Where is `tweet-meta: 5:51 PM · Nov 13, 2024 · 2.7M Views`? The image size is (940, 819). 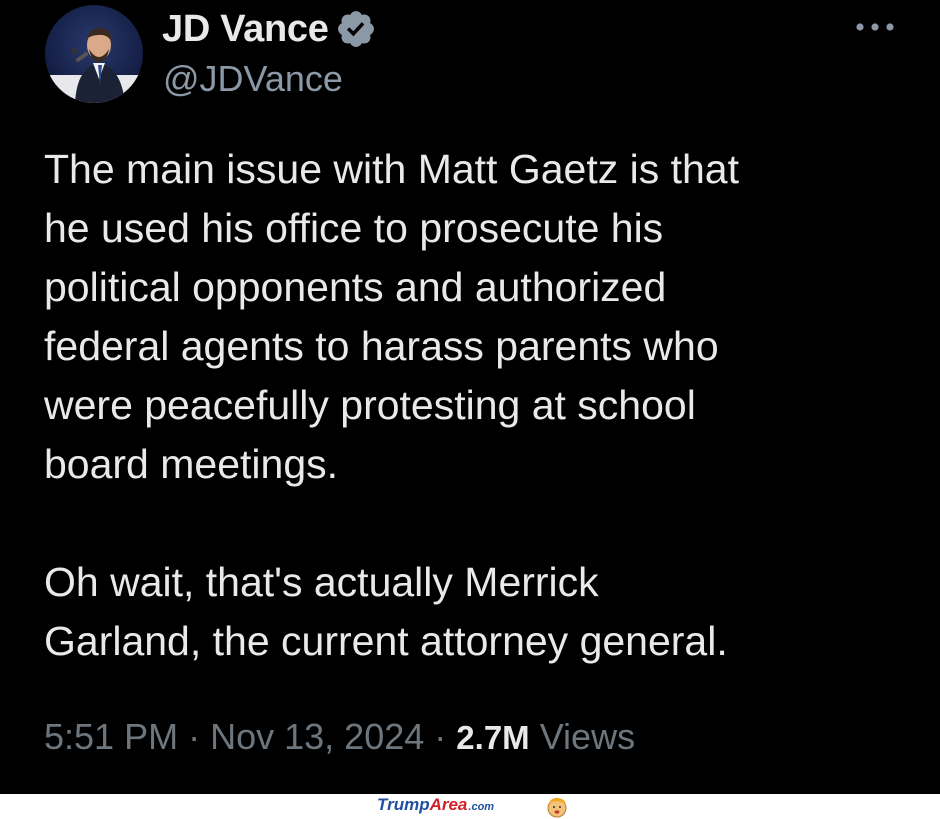
tweet-meta: 5:51 PM · Nov 13, 2024 · 2.7M Views is located at coordinates (339, 737).